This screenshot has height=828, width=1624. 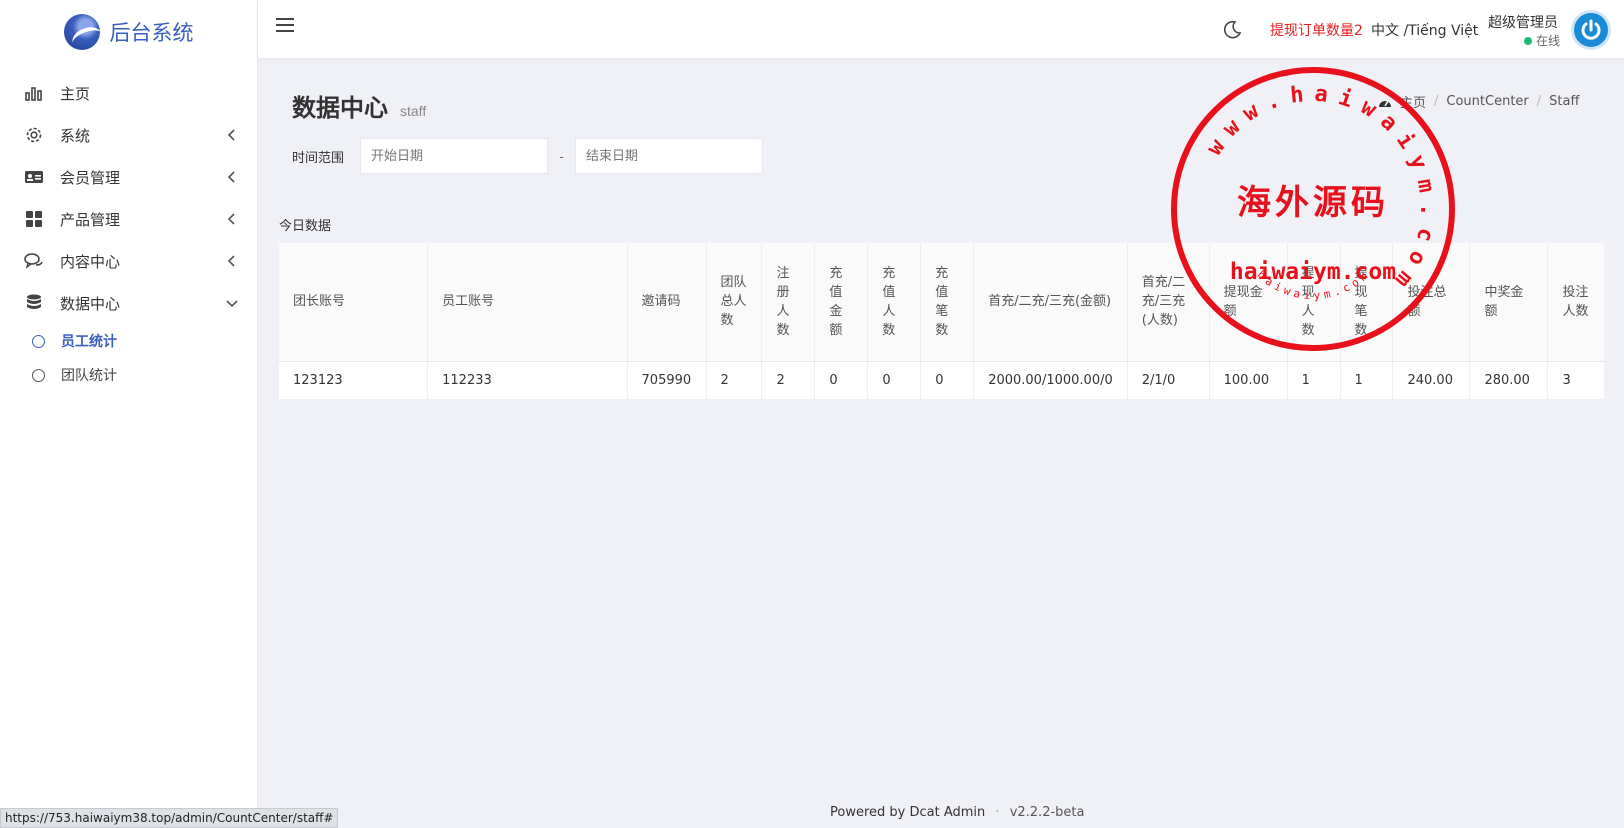 What do you see at coordinates (941, 29) in the screenshot?
I see `topbar: 提现订单数量2 中文 /Tiếng Việt 超级管理员 在线` at bounding box center [941, 29].